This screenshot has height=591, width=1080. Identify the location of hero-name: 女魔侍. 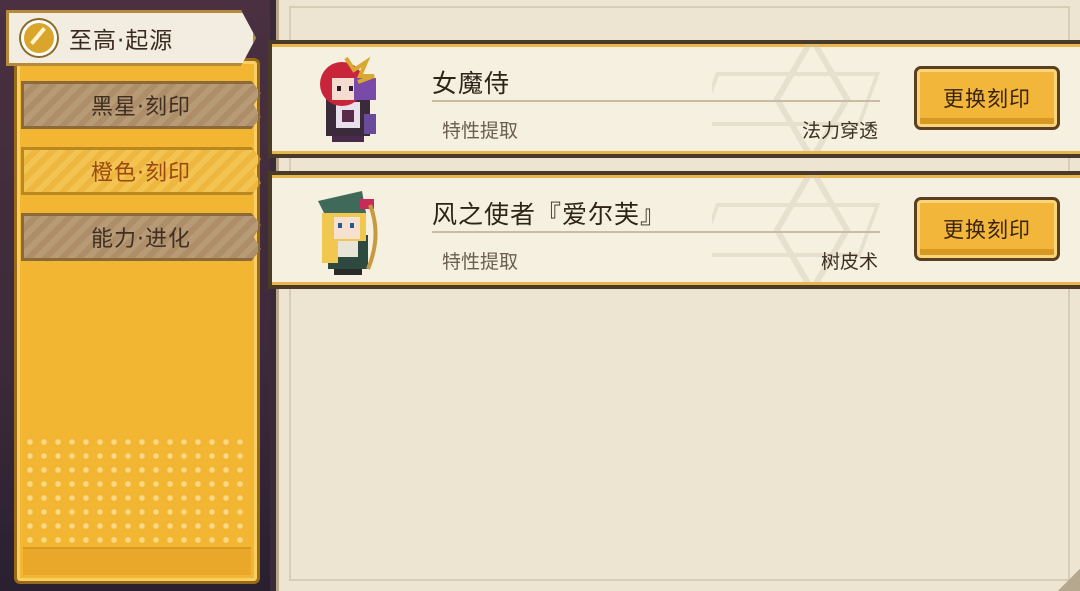
(471, 83).